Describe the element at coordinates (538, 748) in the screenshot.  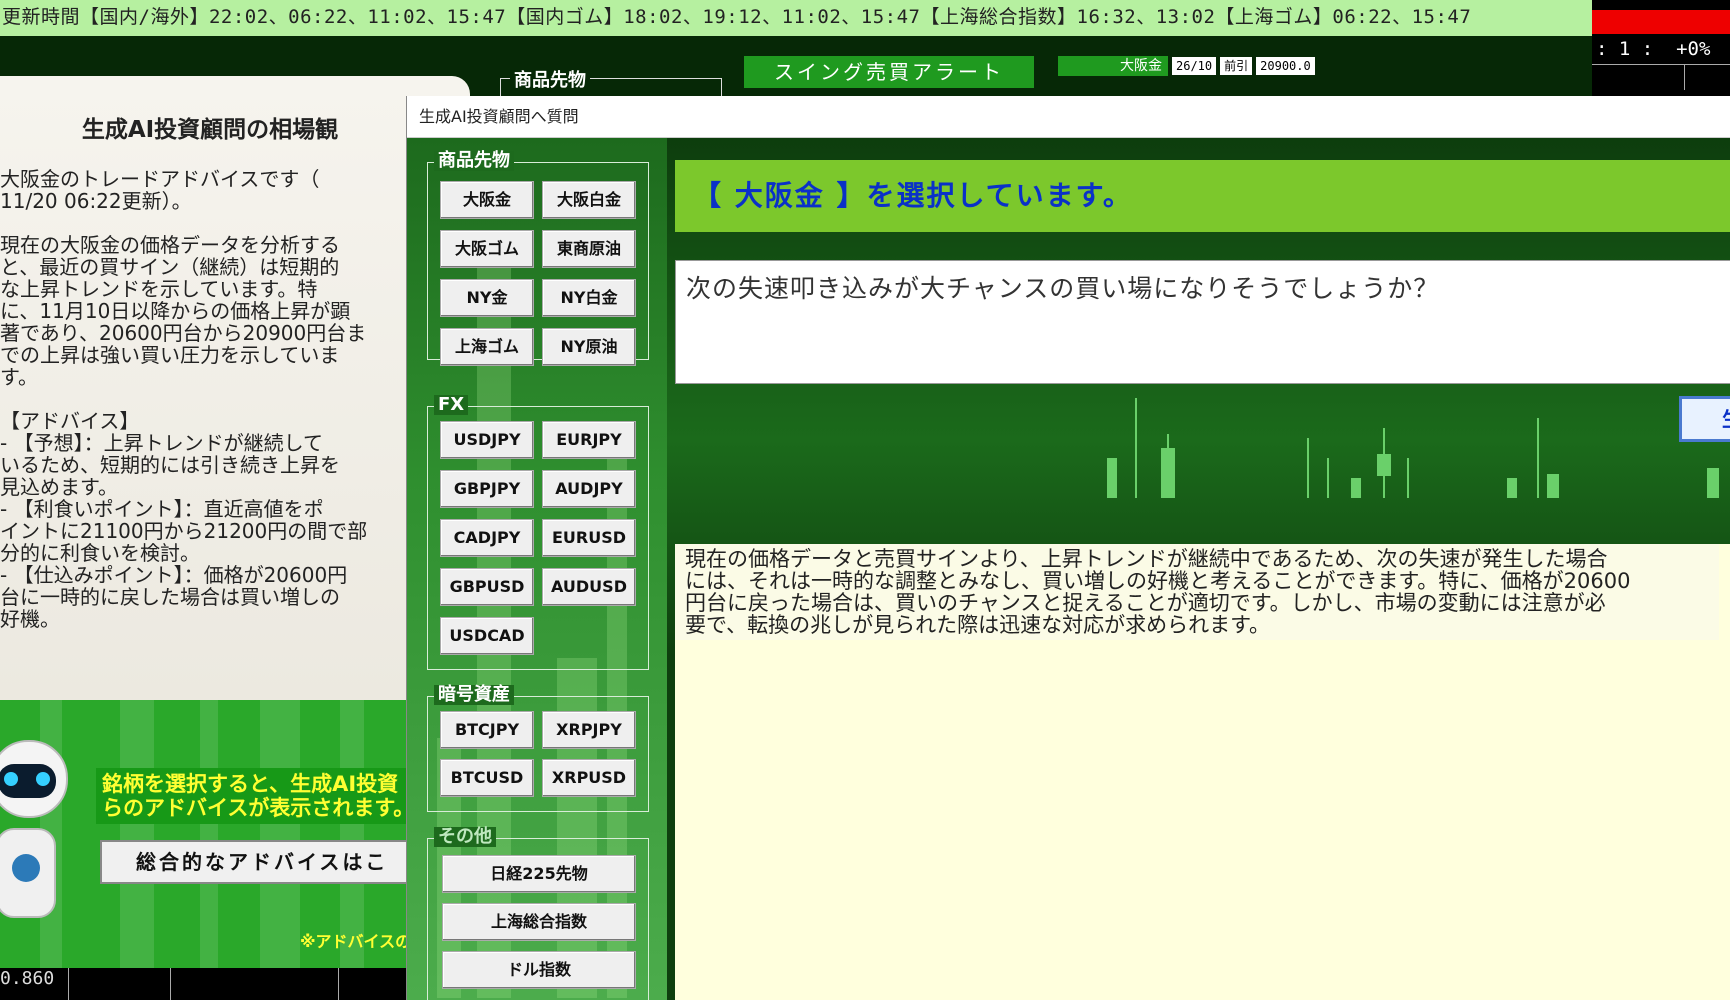
I see `group-crypto: 暗号資産 BTCJPY XRPJPY BTCUSD XRPUSD` at that location.